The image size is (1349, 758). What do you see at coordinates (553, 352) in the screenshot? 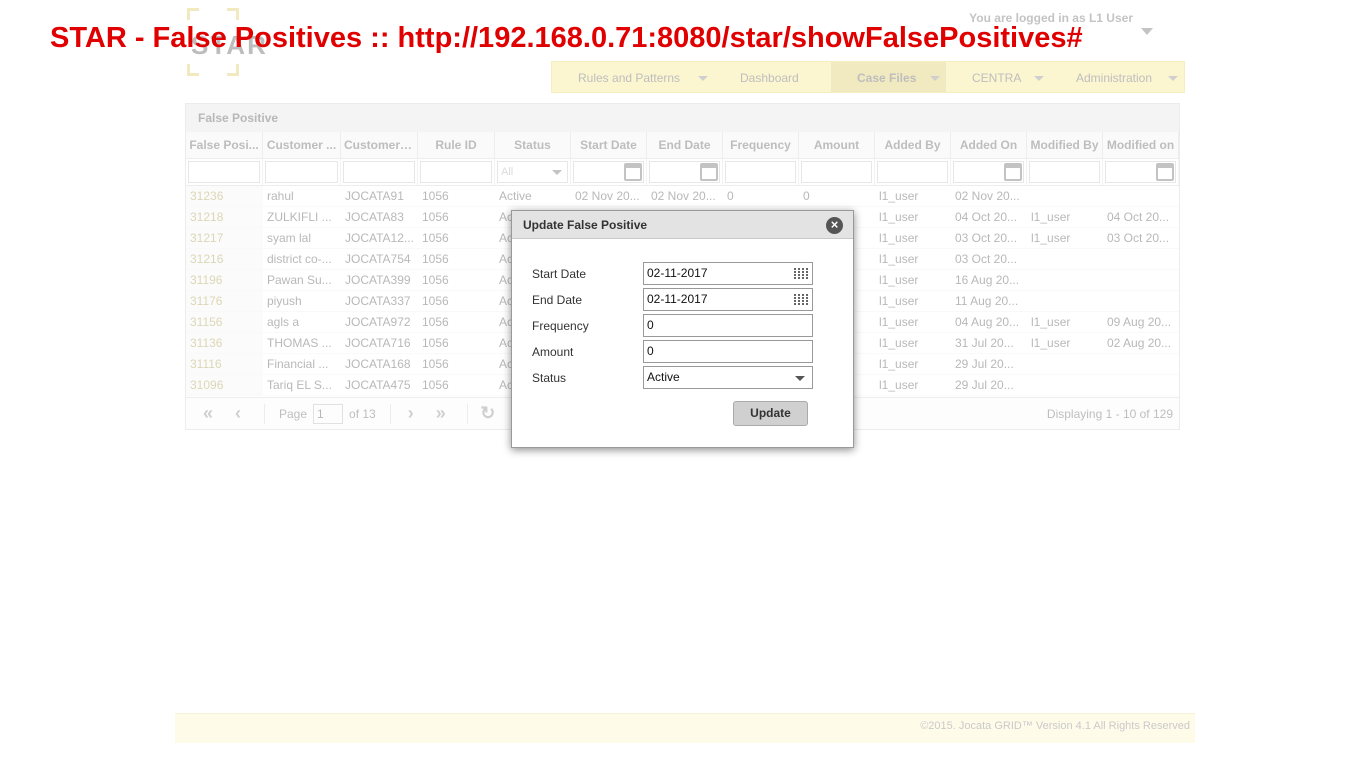
I see `amount-label: Amount` at bounding box center [553, 352].